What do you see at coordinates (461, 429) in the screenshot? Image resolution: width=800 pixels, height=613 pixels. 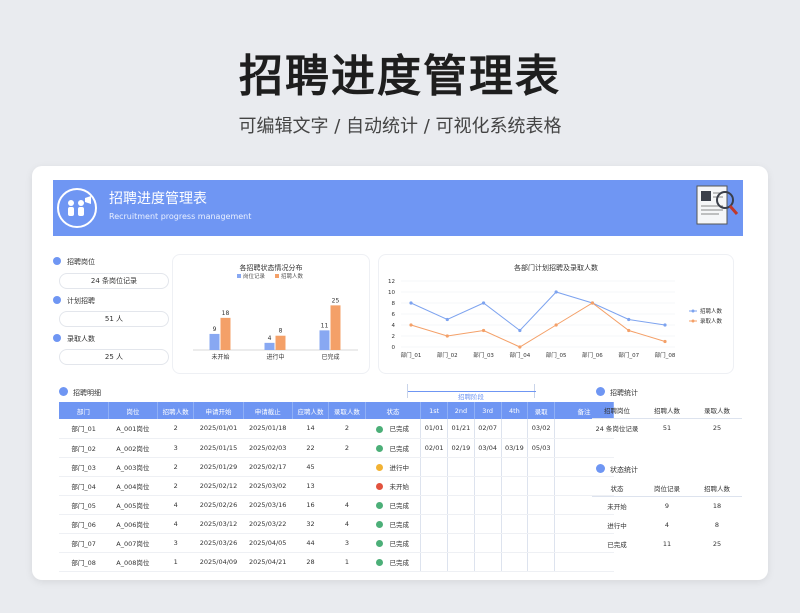 I see `table-cell: 01/21` at bounding box center [461, 429].